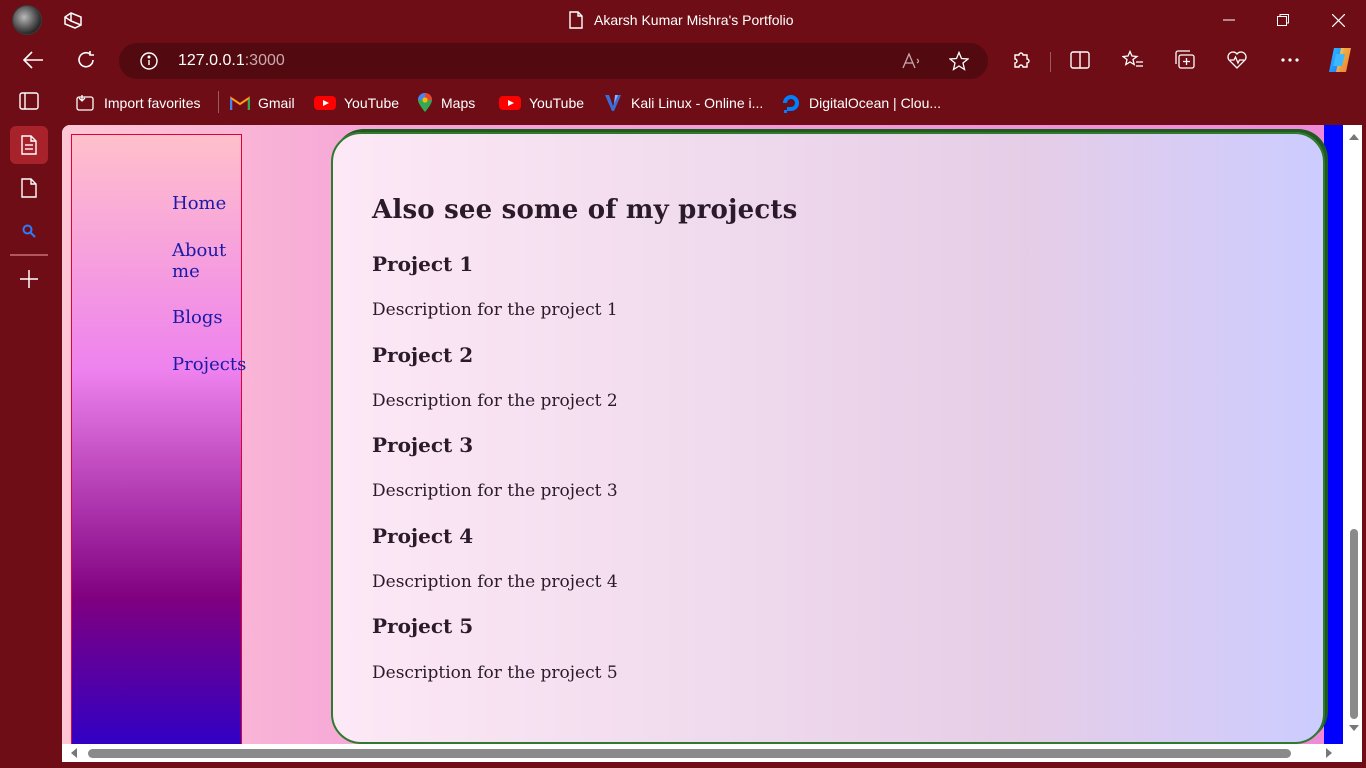  I want to click on project-title: Project 2, so click(423, 355).